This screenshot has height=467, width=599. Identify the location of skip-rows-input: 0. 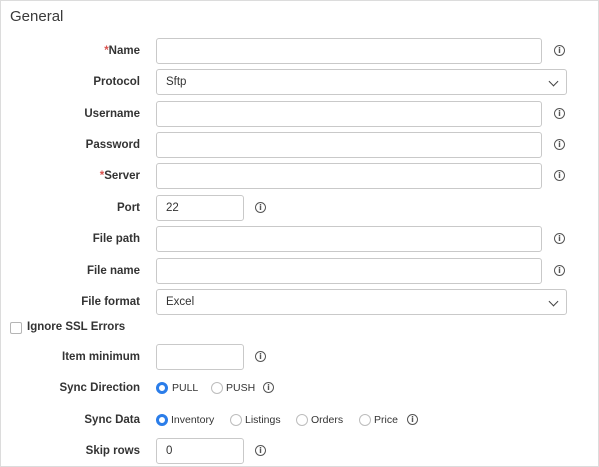
(200, 451).